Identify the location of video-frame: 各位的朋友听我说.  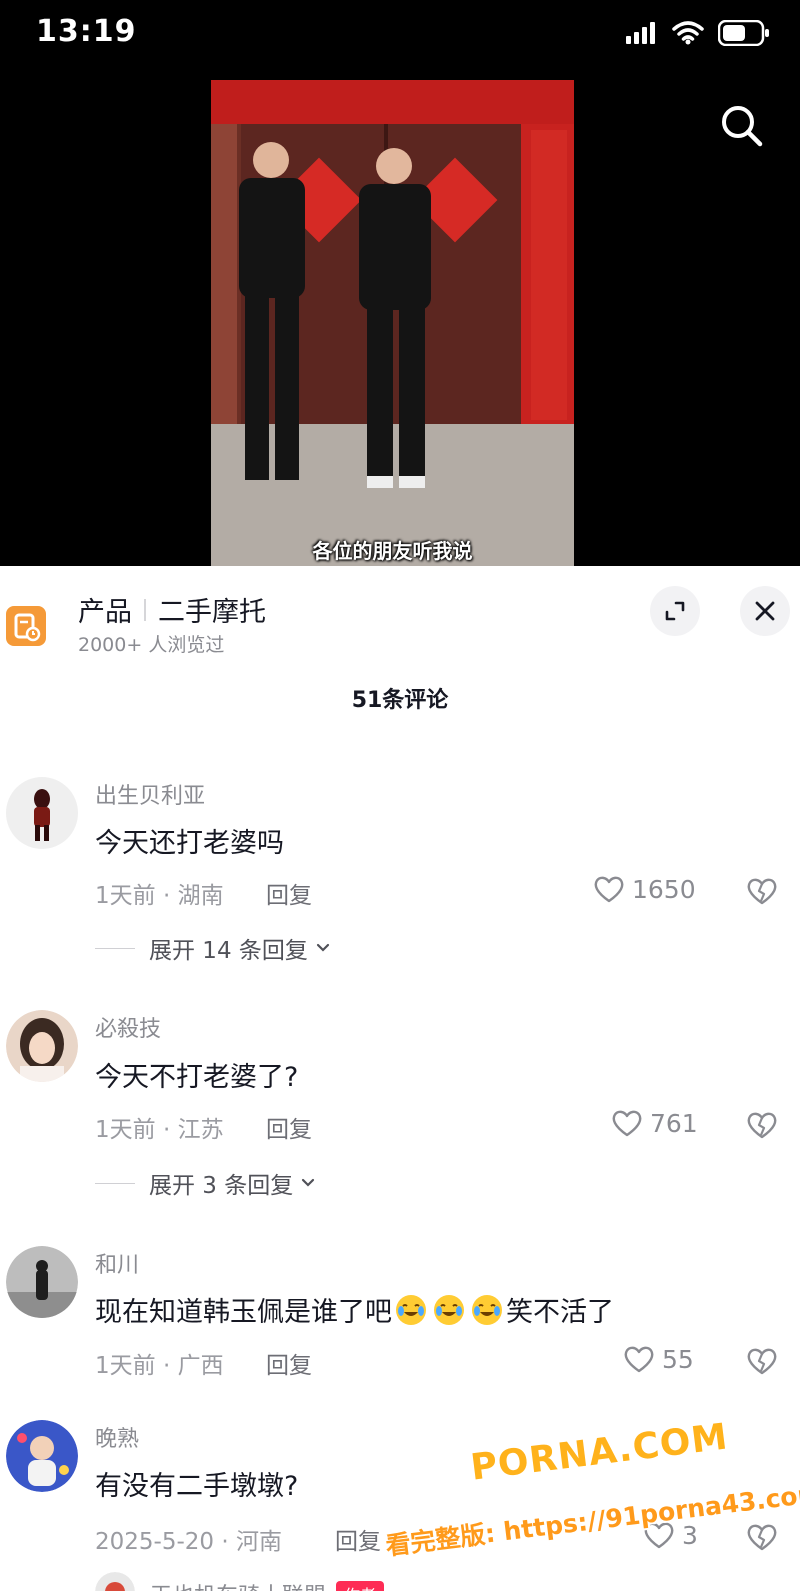
(392, 323).